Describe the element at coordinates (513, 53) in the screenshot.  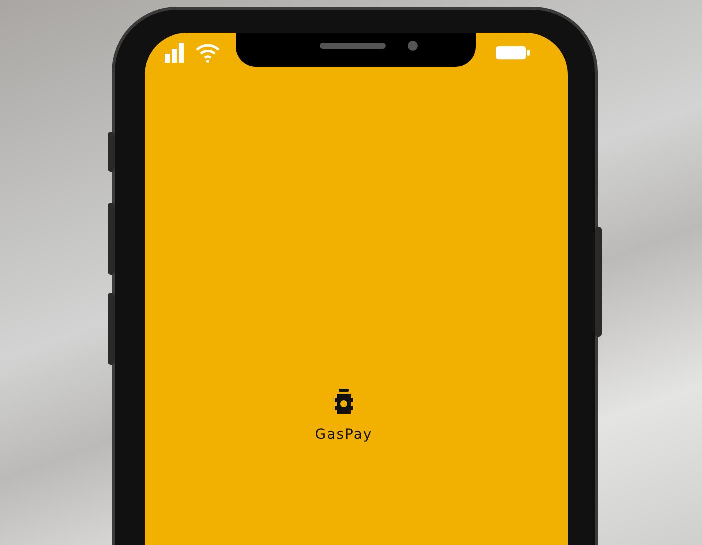
I see `battery-icon` at that location.